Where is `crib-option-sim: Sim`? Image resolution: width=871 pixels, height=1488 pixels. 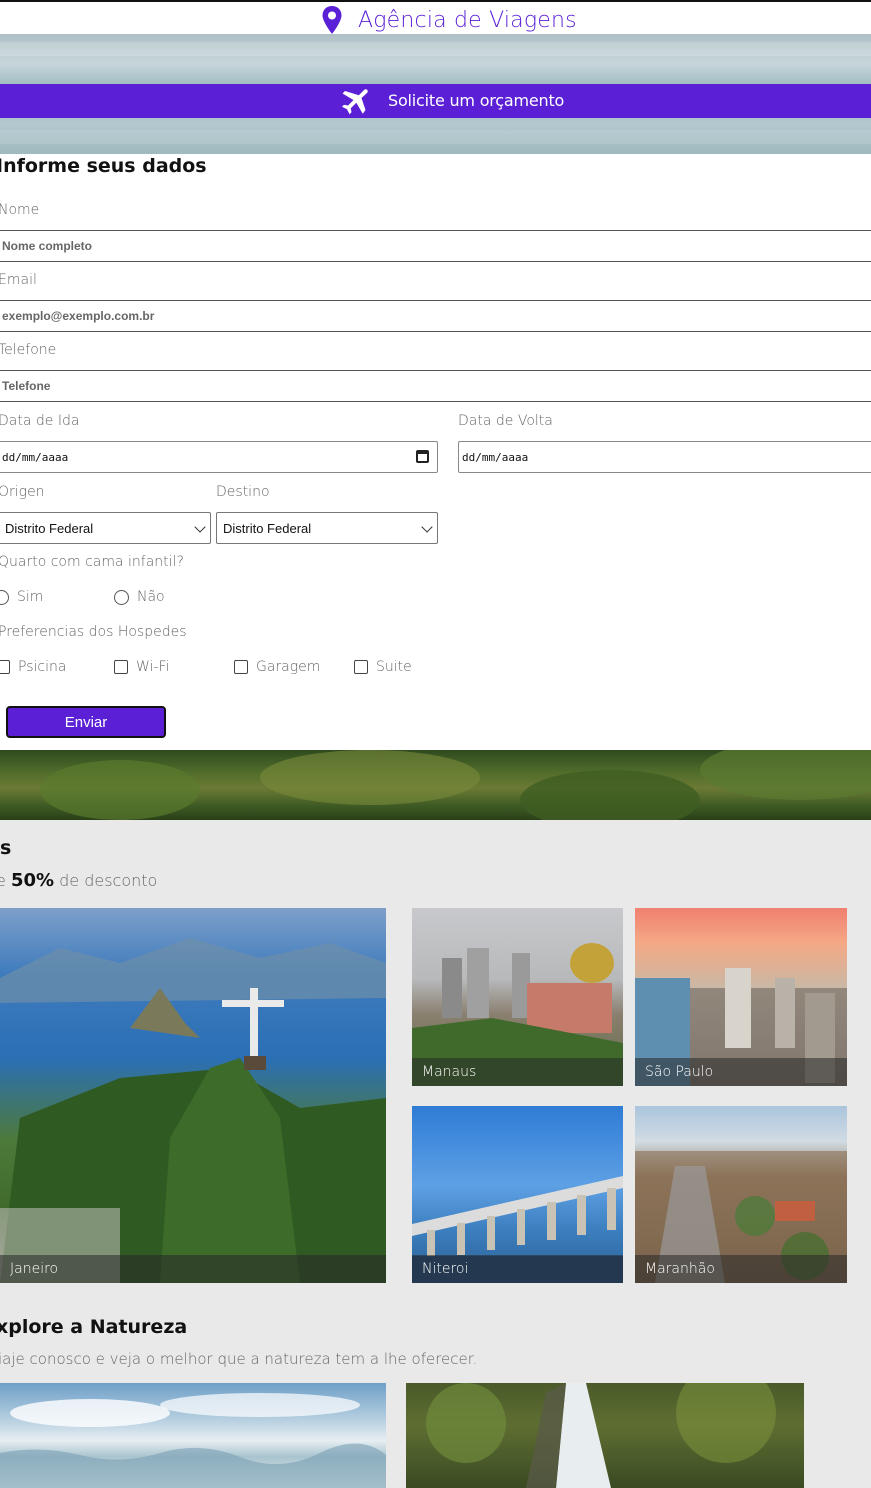 crib-option-sim: Sim is located at coordinates (21, 597).